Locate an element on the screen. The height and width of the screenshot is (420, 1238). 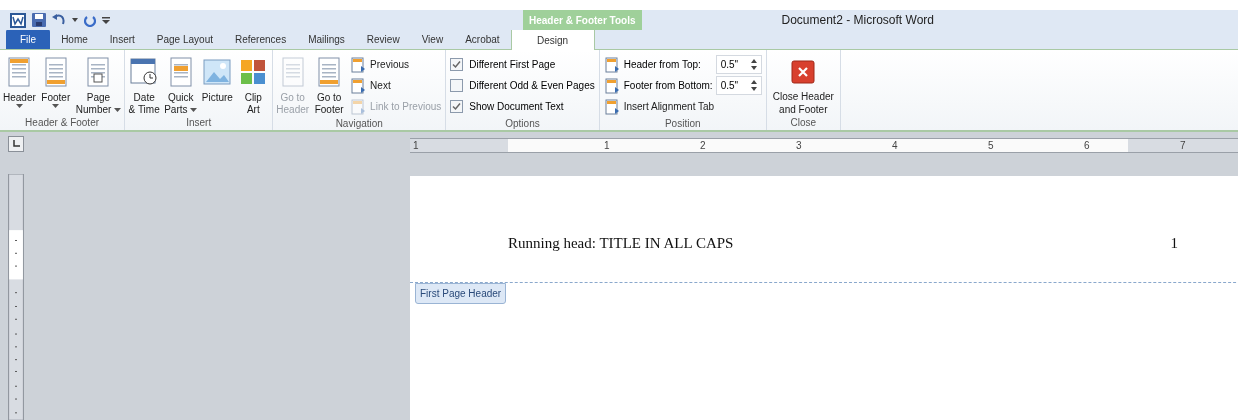
ribbon-large-button: Go to Footer is located at coordinates (329, 84).